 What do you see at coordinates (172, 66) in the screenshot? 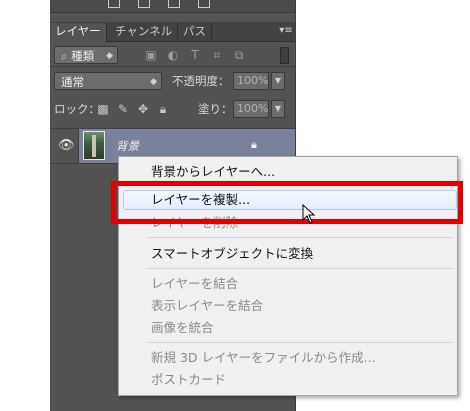
I see `divider` at bounding box center [172, 66].